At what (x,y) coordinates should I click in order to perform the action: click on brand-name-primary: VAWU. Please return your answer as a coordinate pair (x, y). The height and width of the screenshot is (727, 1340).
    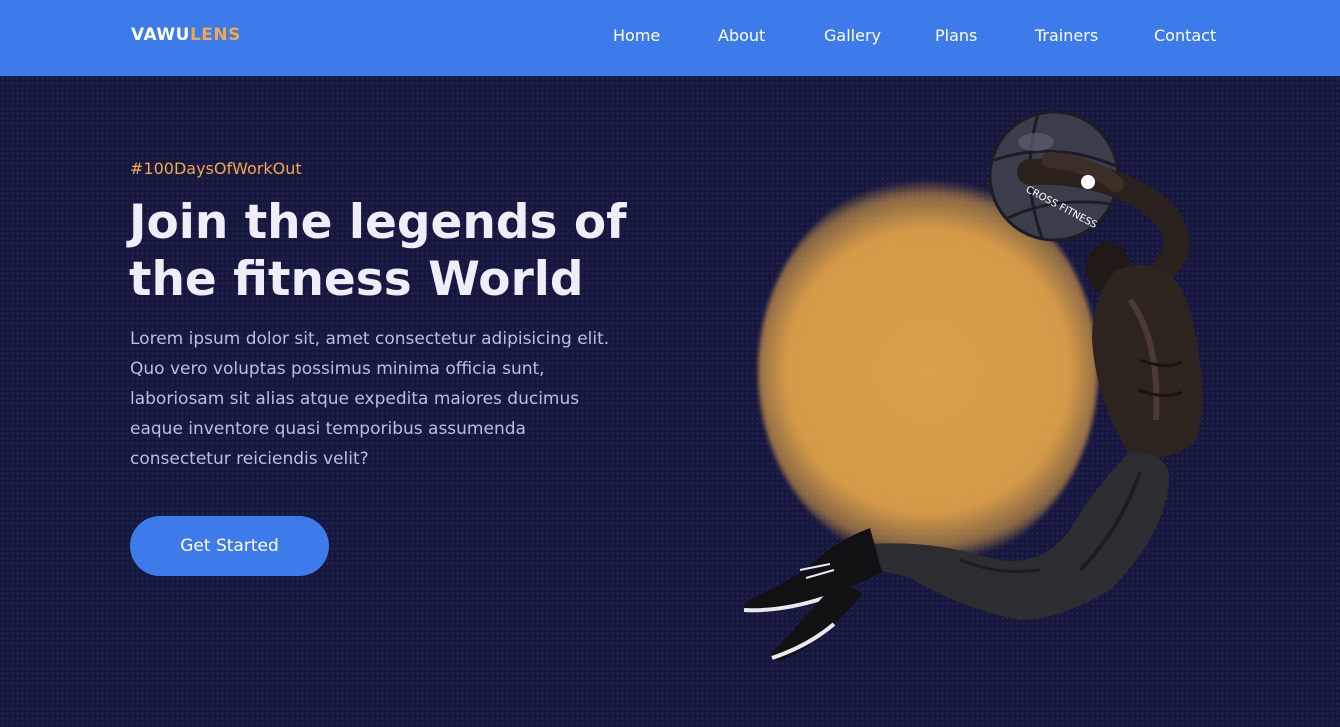
    Looking at the image, I should click on (160, 35).